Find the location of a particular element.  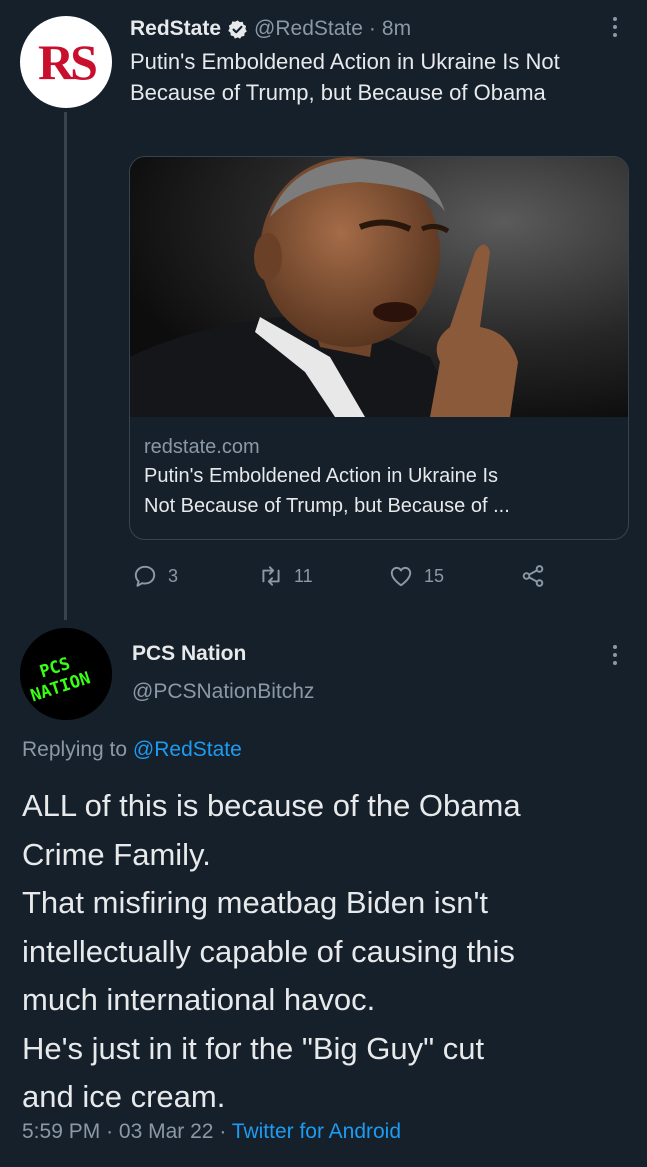

card-domain: redstate.com is located at coordinates (202, 447).